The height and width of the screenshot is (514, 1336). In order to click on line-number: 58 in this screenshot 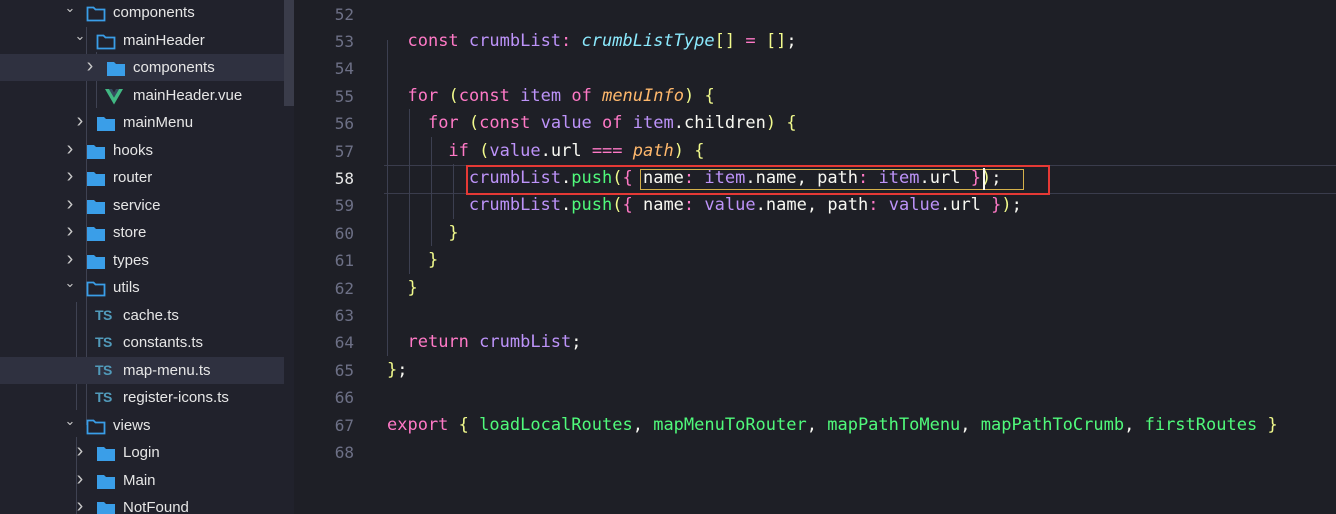, I will do `click(344, 178)`.